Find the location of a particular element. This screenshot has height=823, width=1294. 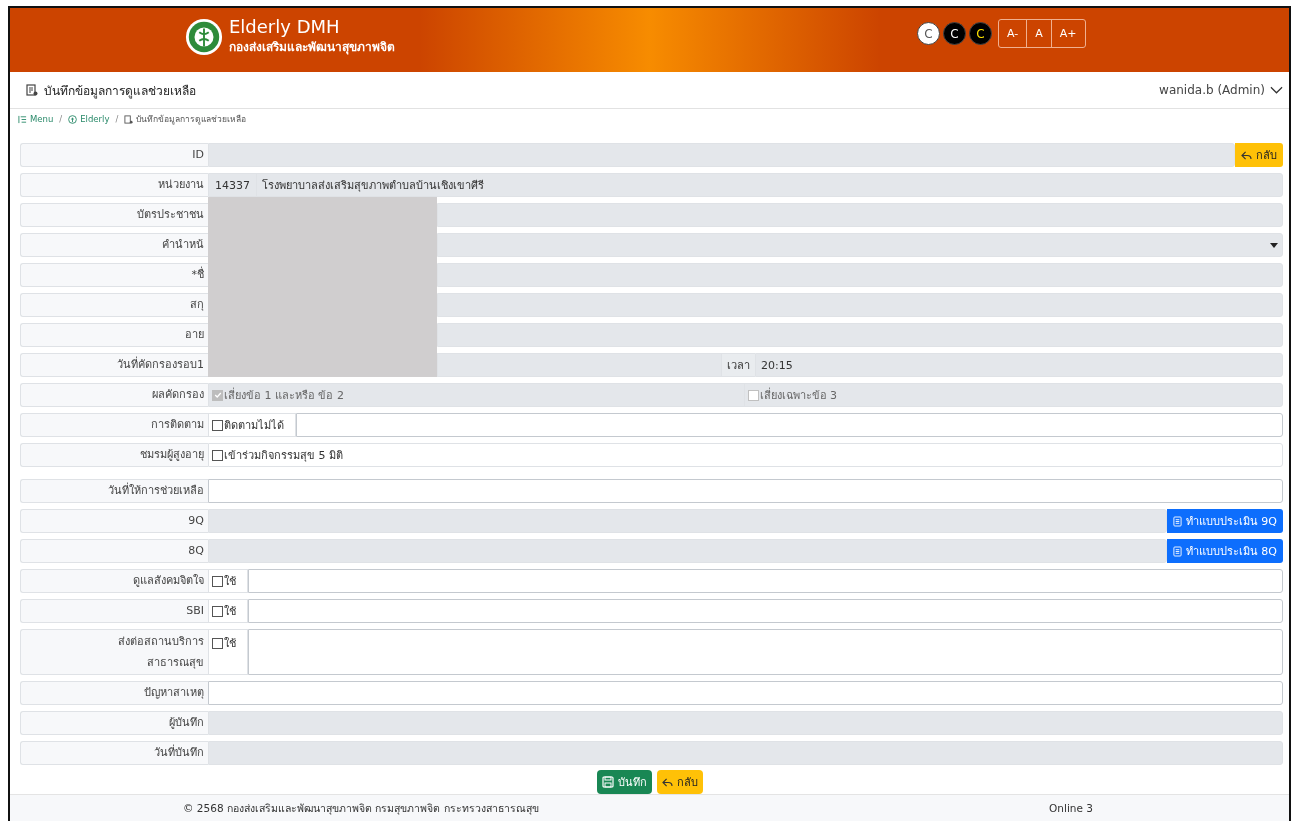

online-count: Online 3 is located at coordinates (1071, 808).